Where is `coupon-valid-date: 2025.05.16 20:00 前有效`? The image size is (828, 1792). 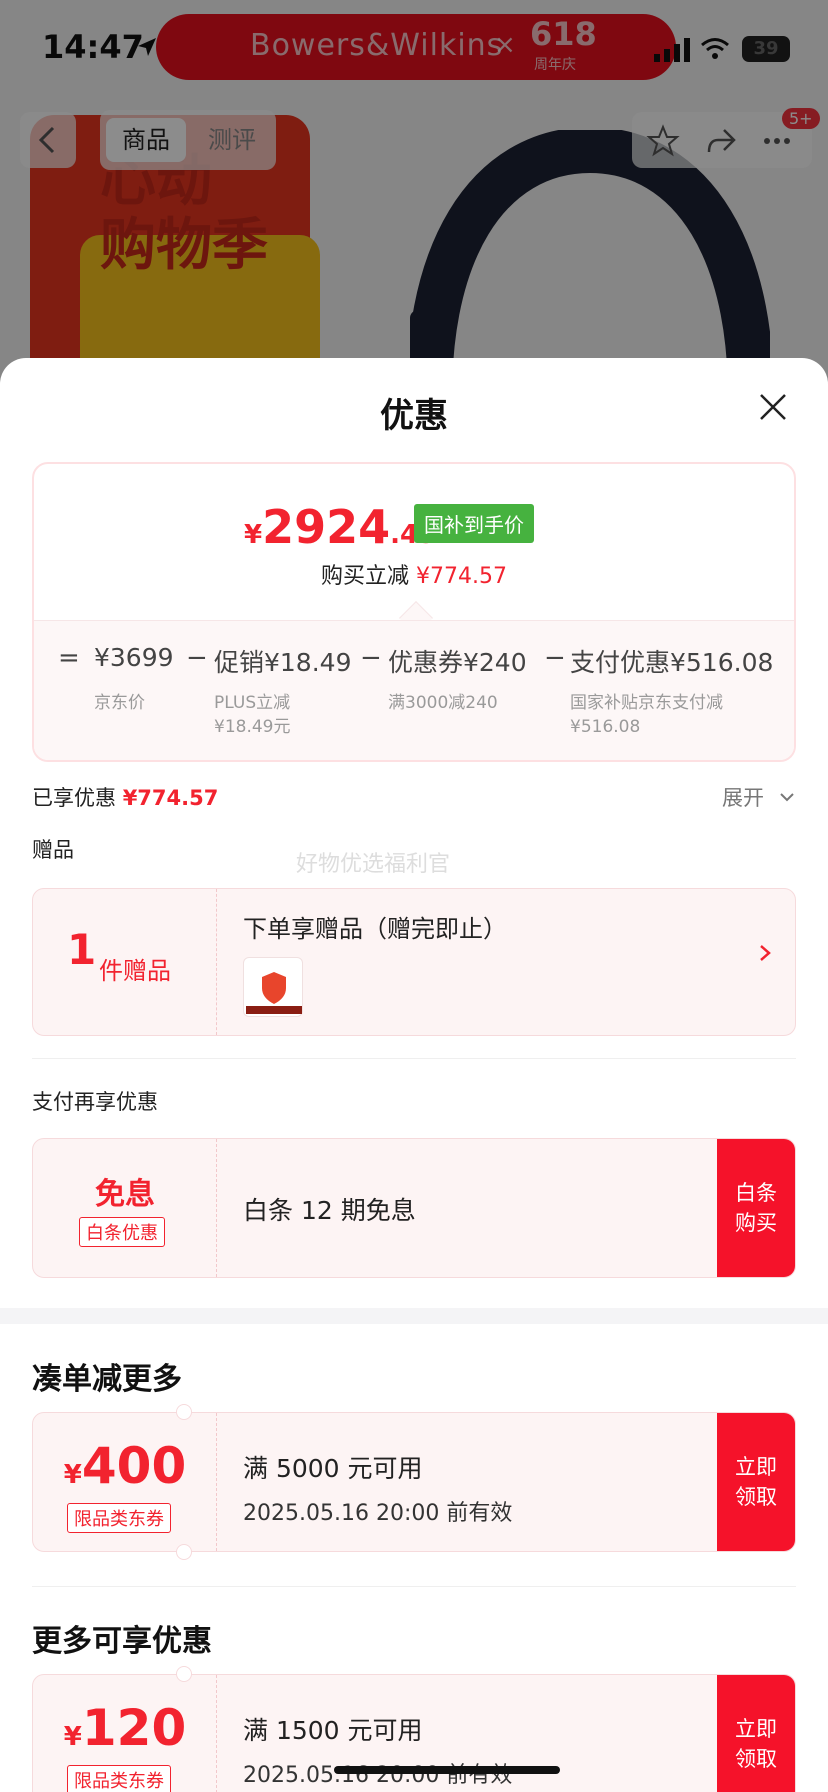
coupon-valid-date: 2025.05.16 20:00 前有效 is located at coordinates (378, 1513).